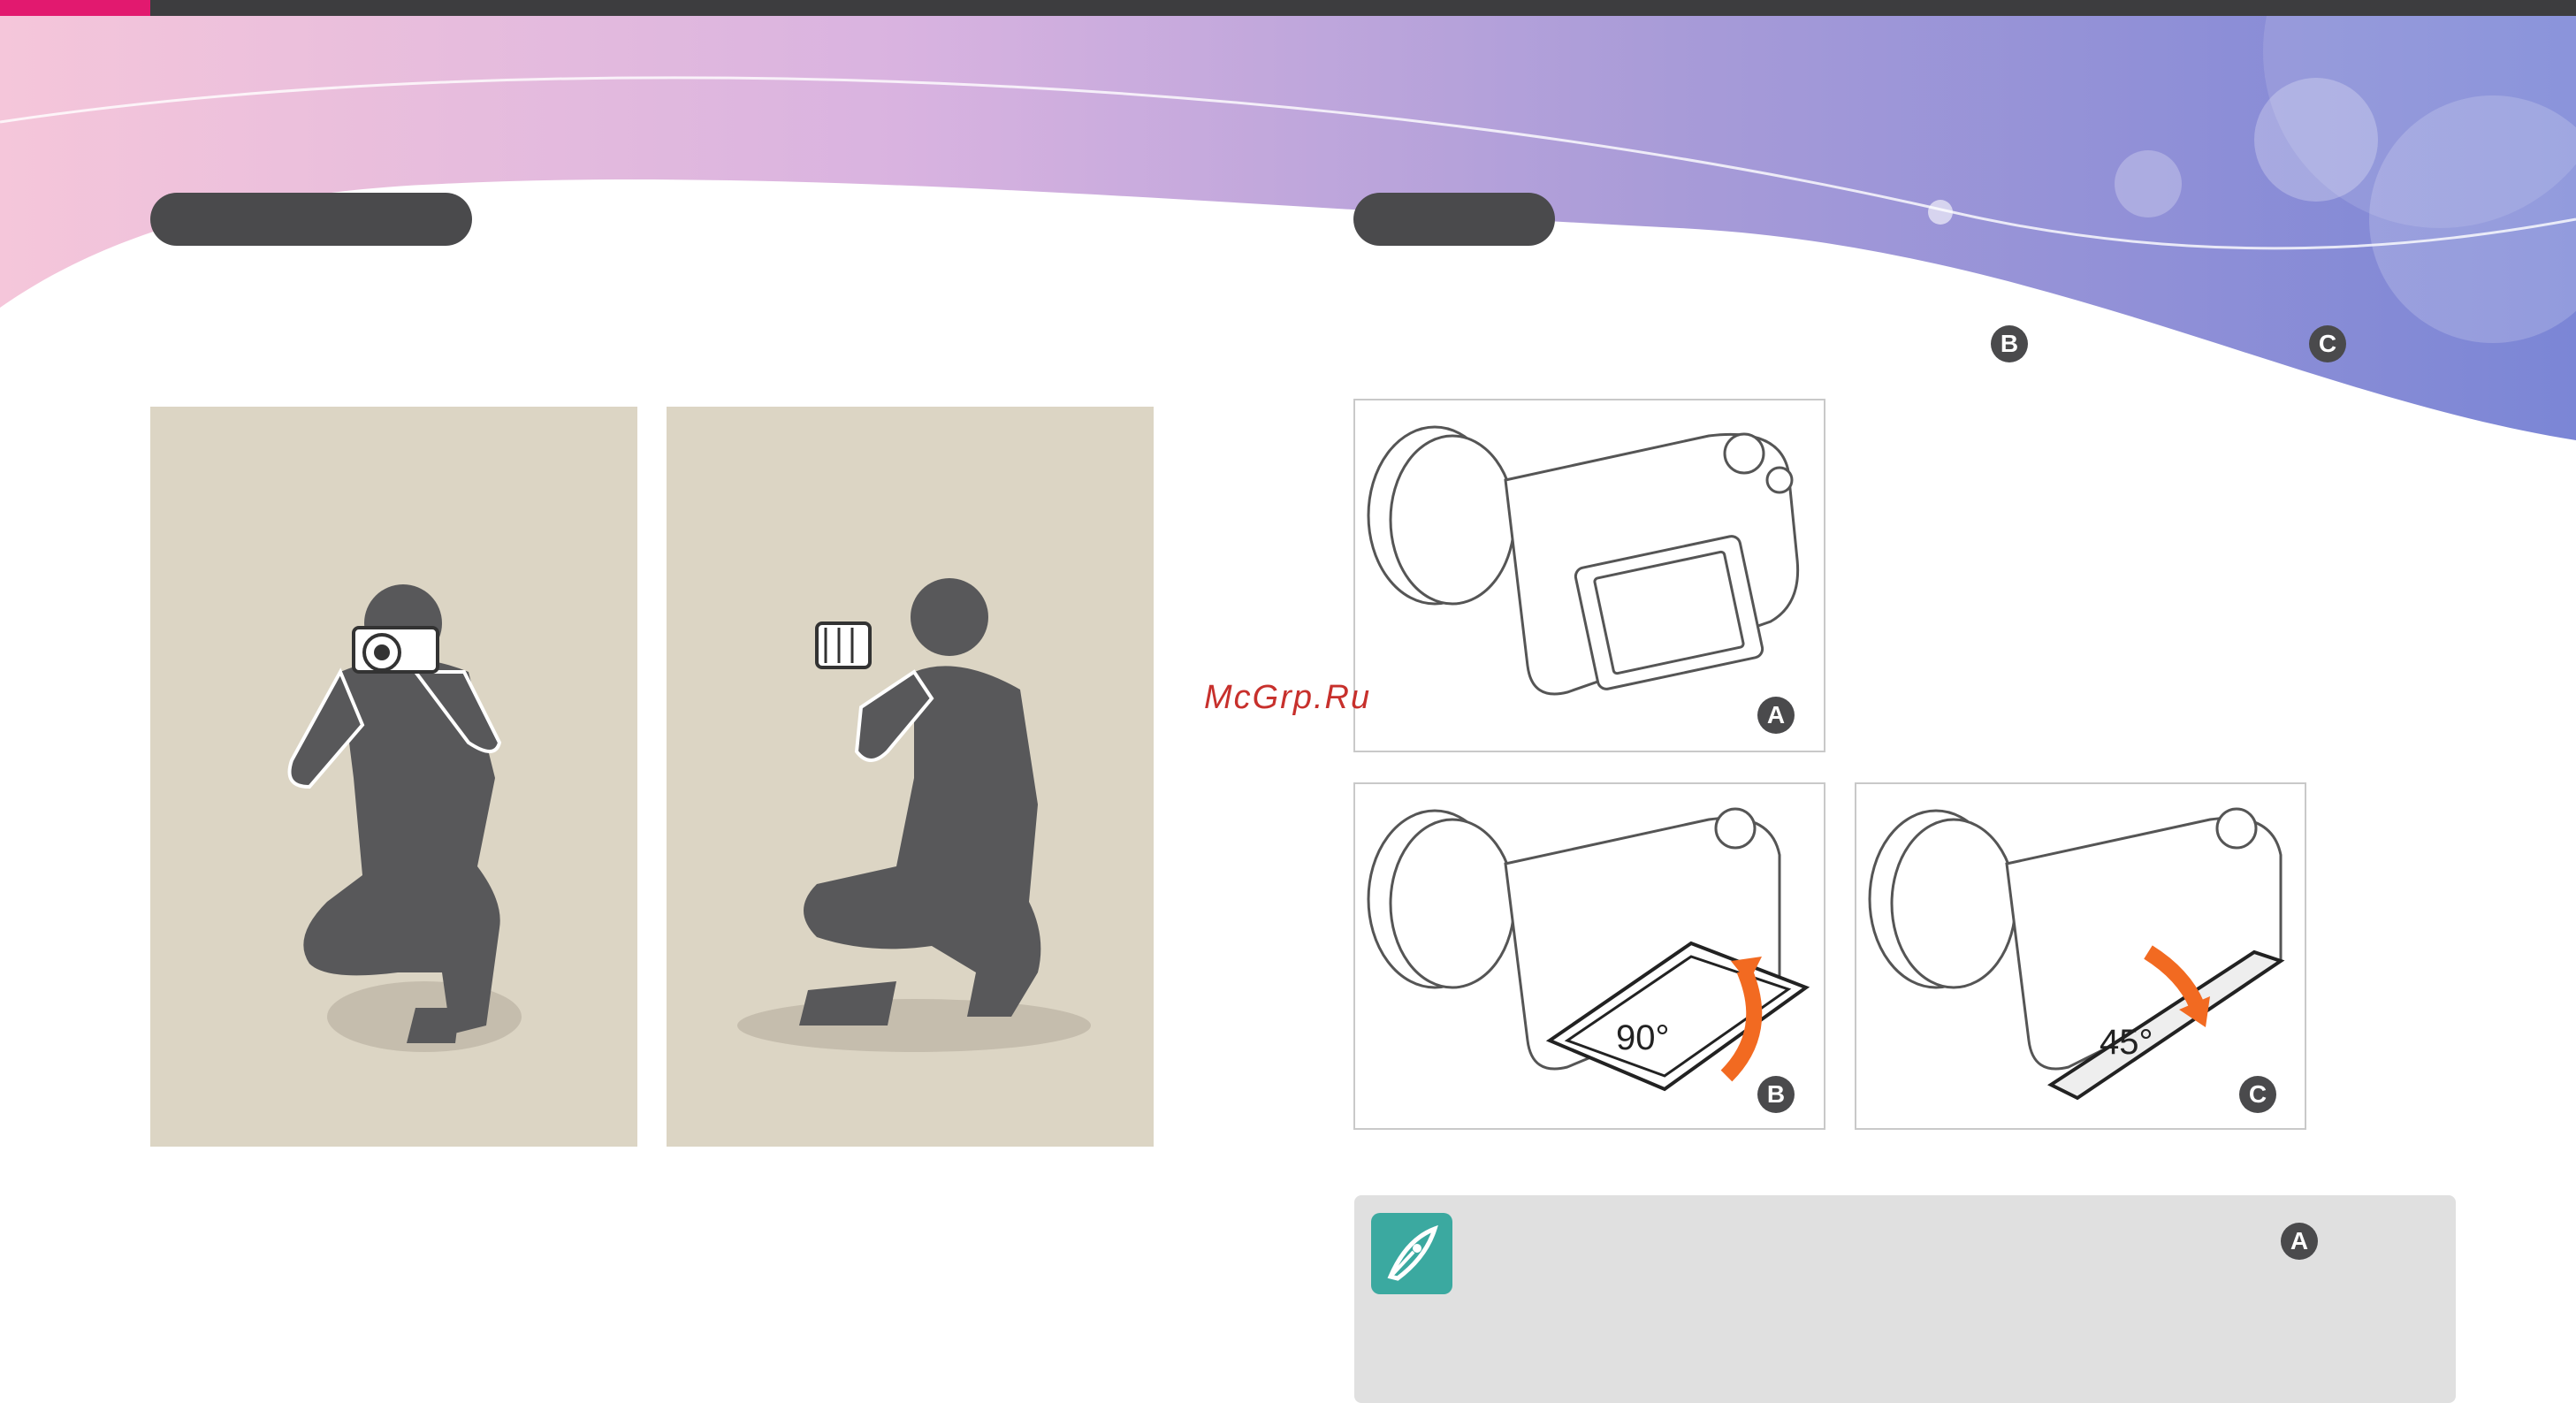  Describe the element at coordinates (1288, 697) in the screenshot. I see `watermark: McGrp.Ru` at that location.